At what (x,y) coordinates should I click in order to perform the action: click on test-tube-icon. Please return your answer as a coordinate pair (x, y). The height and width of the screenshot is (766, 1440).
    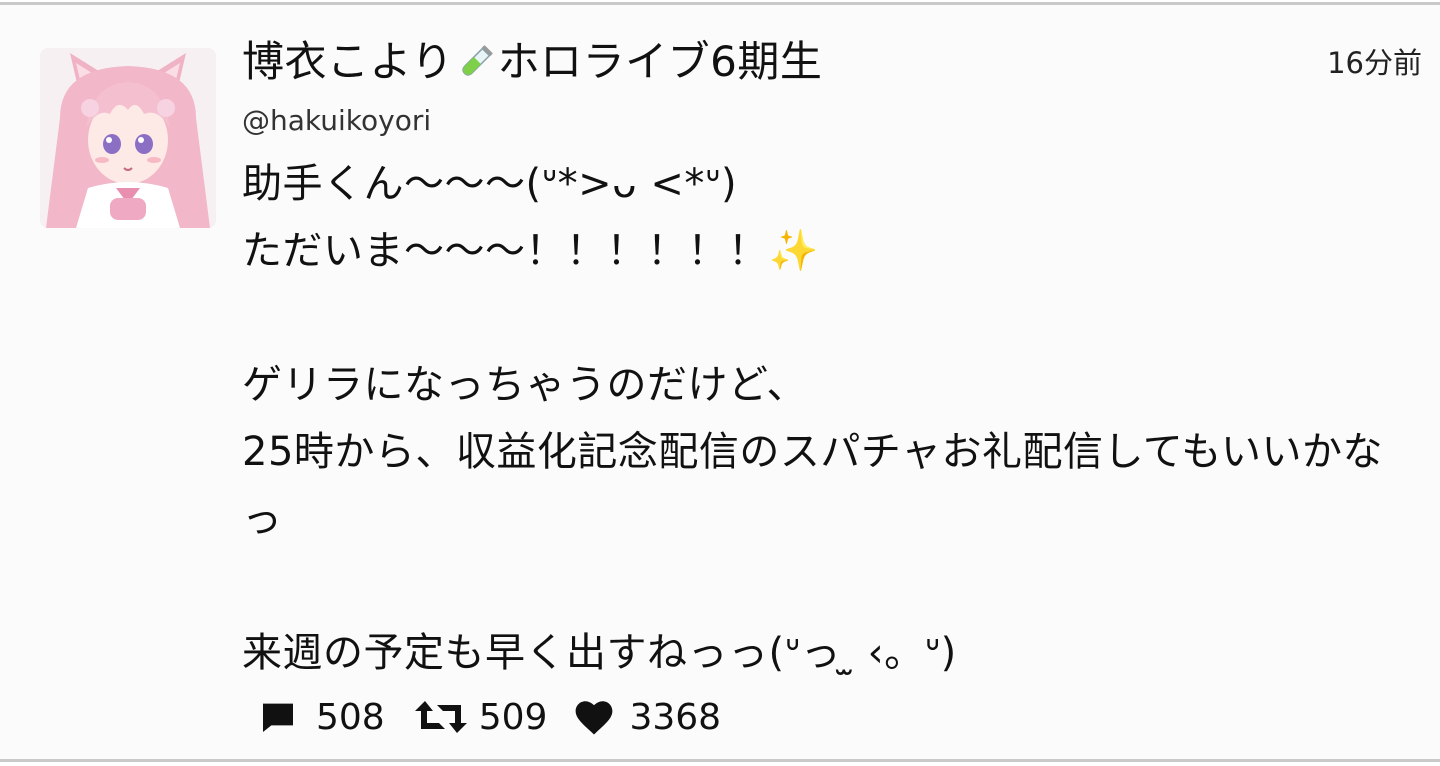
    Looking at the image, I should click on (476, 68).